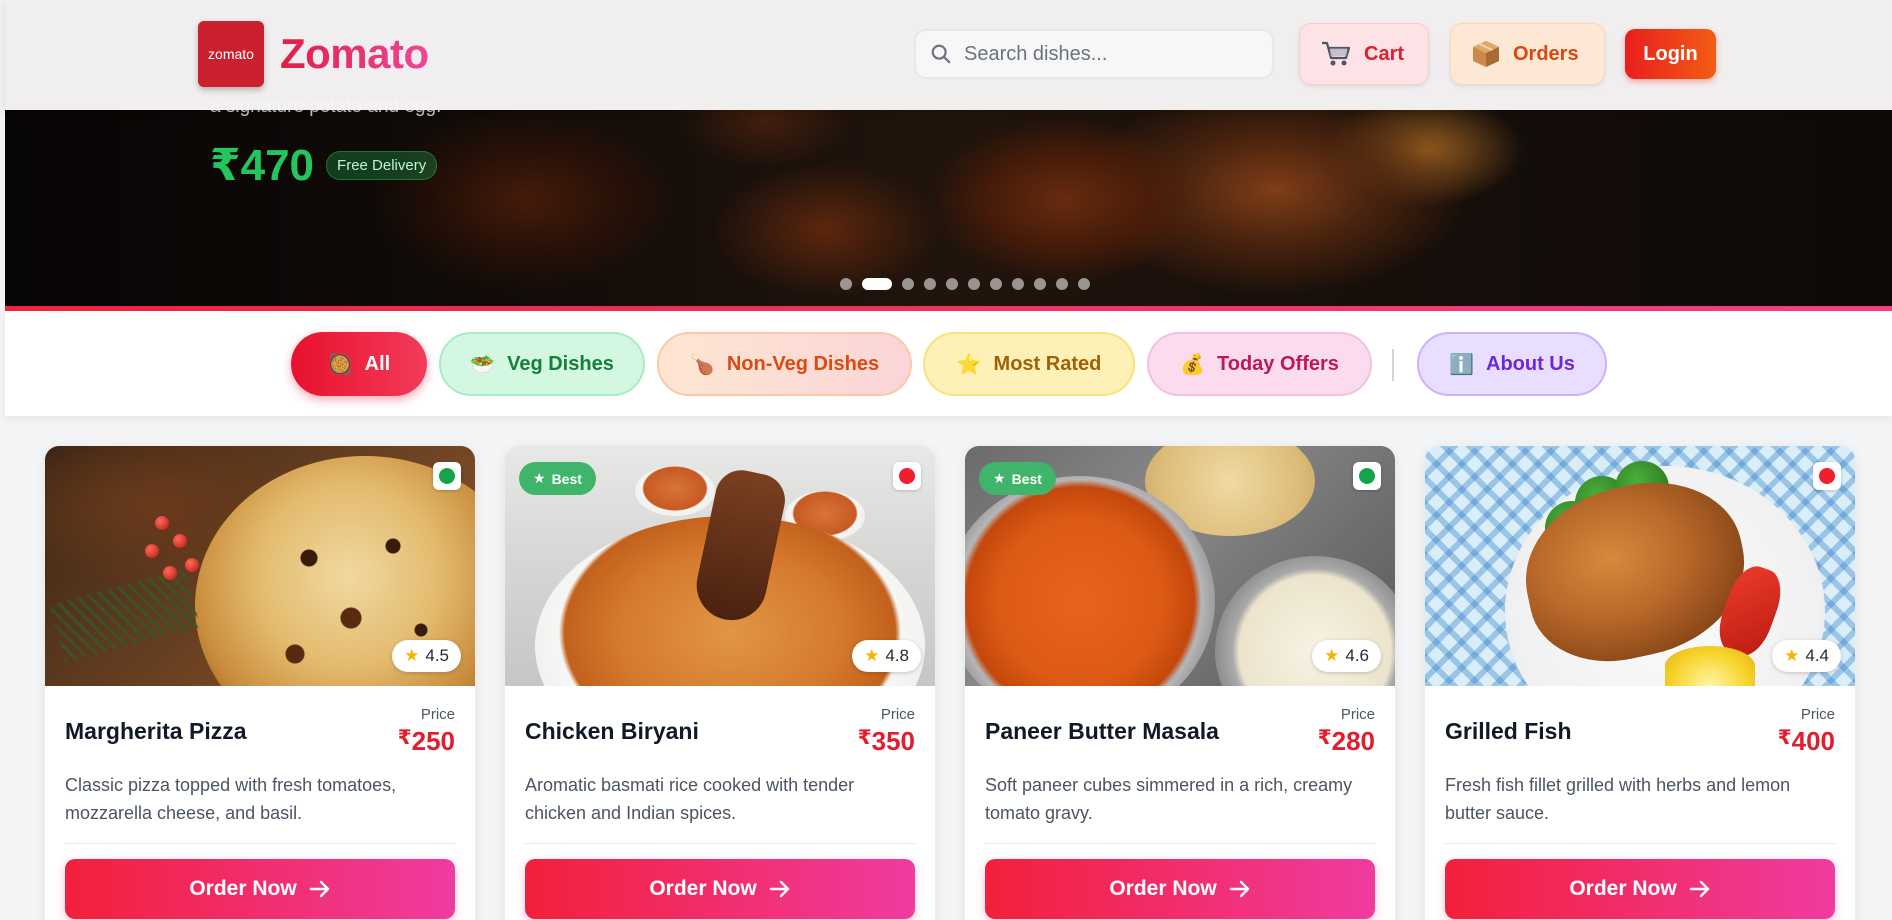 The image size is (1892, 920). What do you see at coordinates (1806, 741) in the screenshot?
I see `dish-price: ₹400` at bounding box center [1806, 741].